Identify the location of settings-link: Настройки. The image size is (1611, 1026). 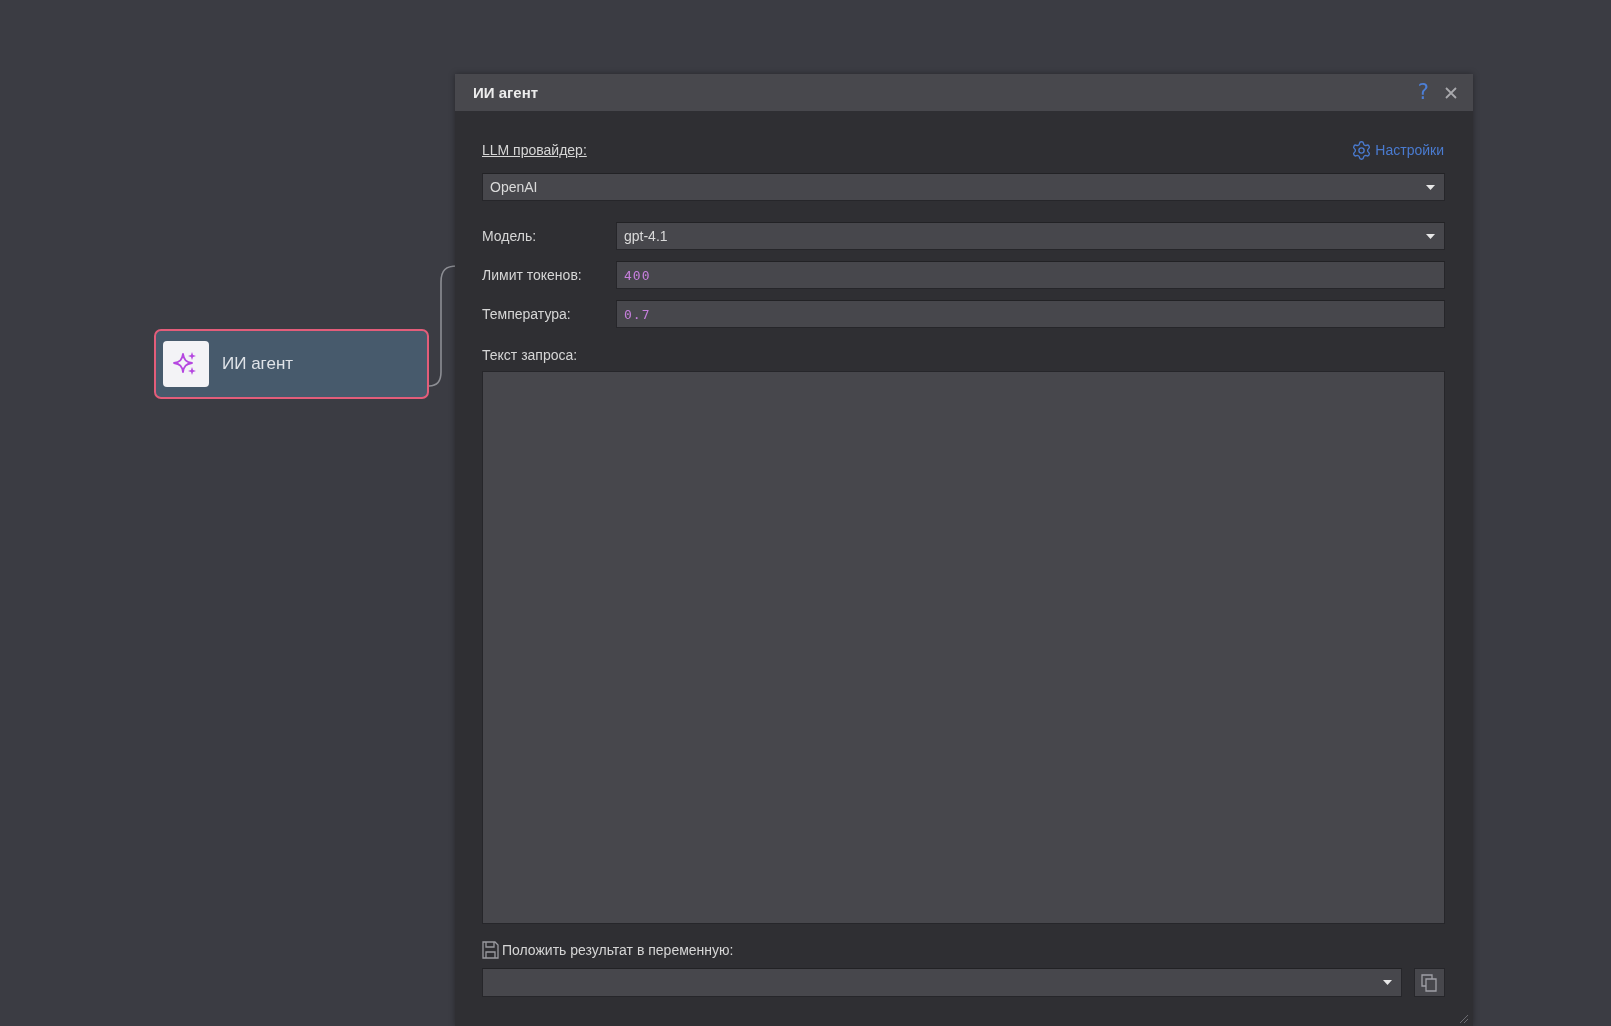
(1397, 150).